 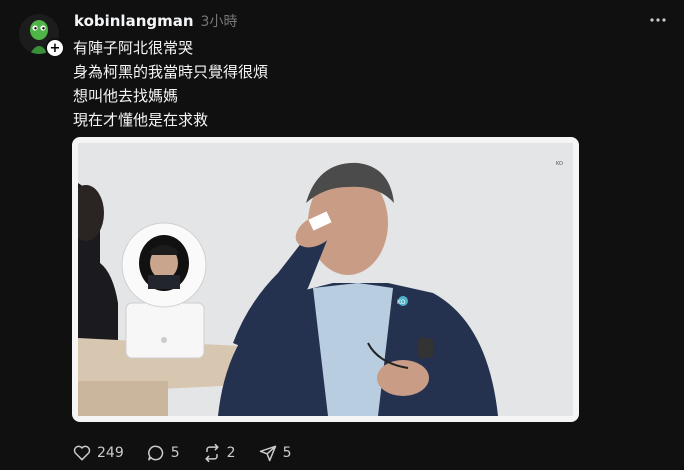 What do you see at coordinates (287, 453) in the screenshot?
I see `share-count: 5` at bounding box center [287, 453].